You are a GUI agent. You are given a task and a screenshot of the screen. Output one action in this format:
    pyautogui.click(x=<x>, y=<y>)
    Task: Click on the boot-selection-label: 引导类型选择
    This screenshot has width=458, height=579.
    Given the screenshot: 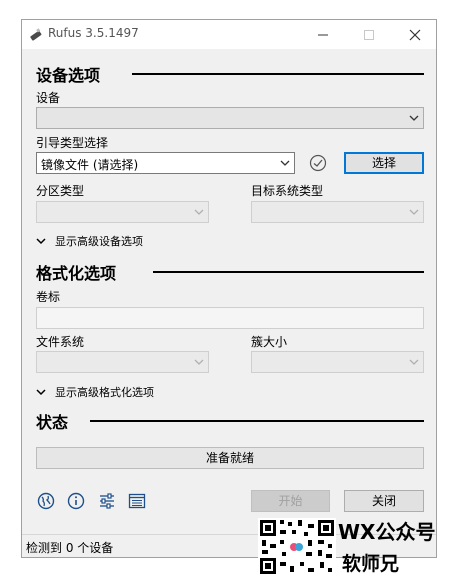 What is the action you would take?
    pyautogui.click(x=72, y=143)
    